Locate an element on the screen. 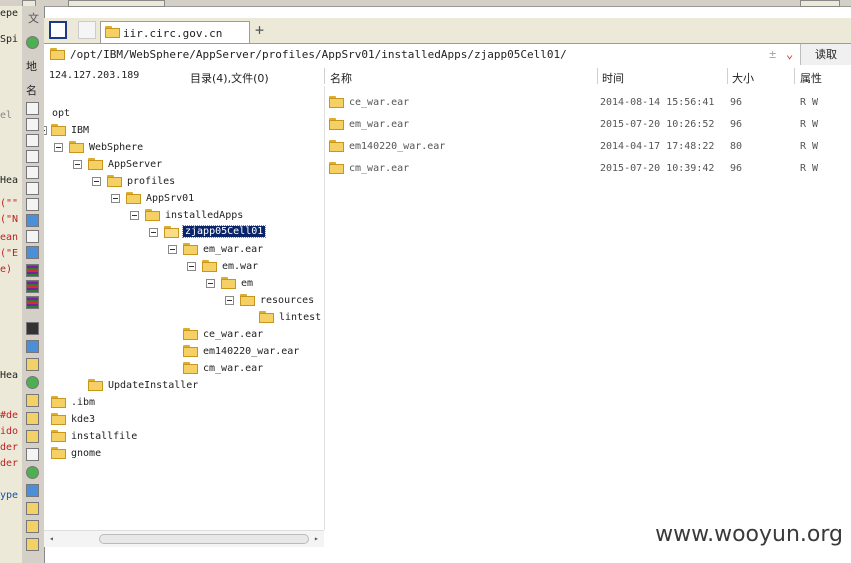 This screenshot has width=851, height=563. tree-label: opt is located at coordinates (61, 113).